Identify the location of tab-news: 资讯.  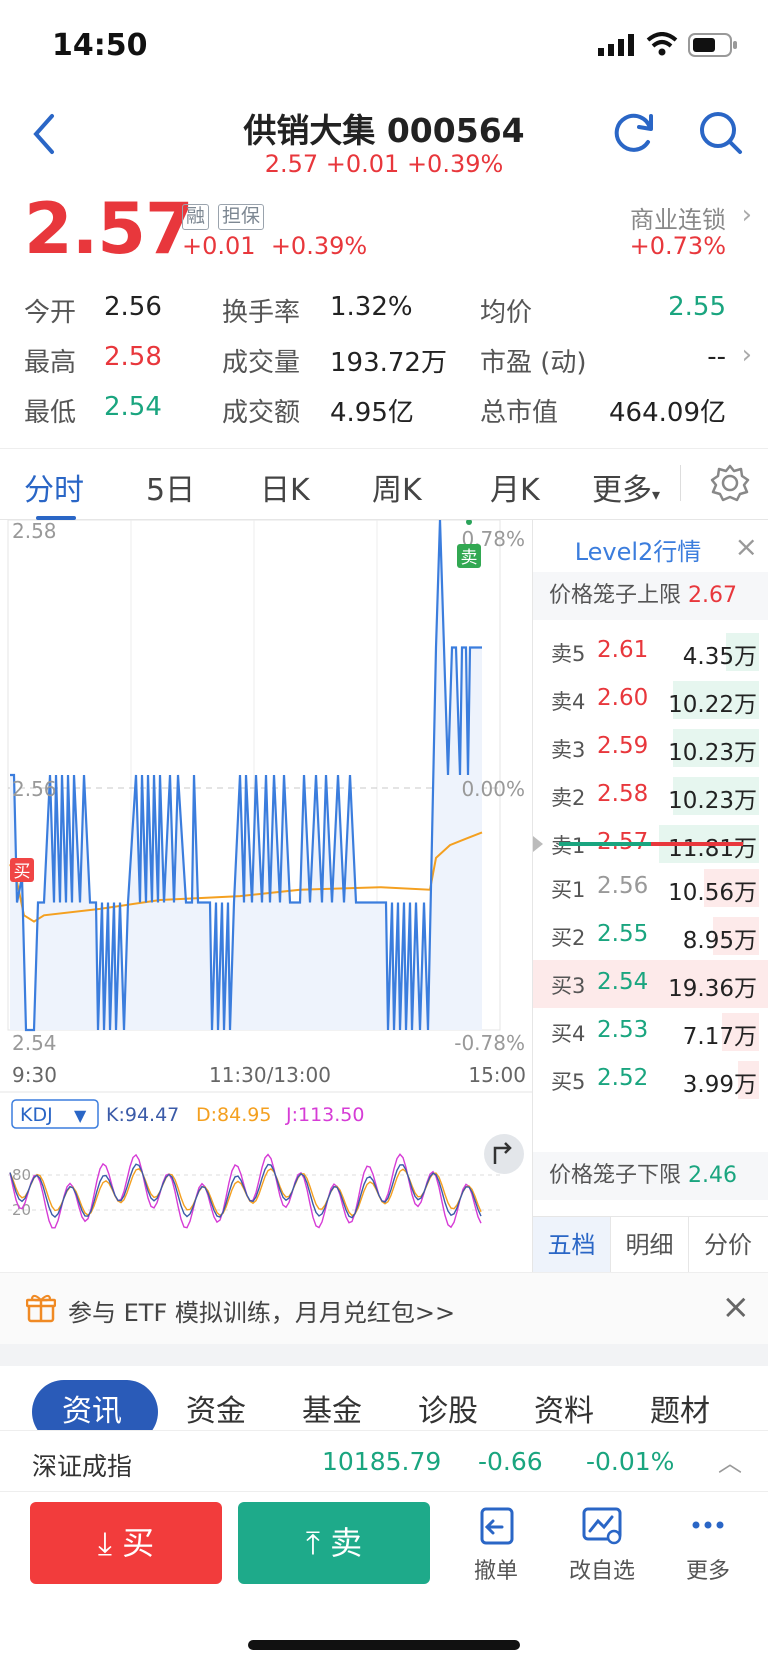
(92, 1408).